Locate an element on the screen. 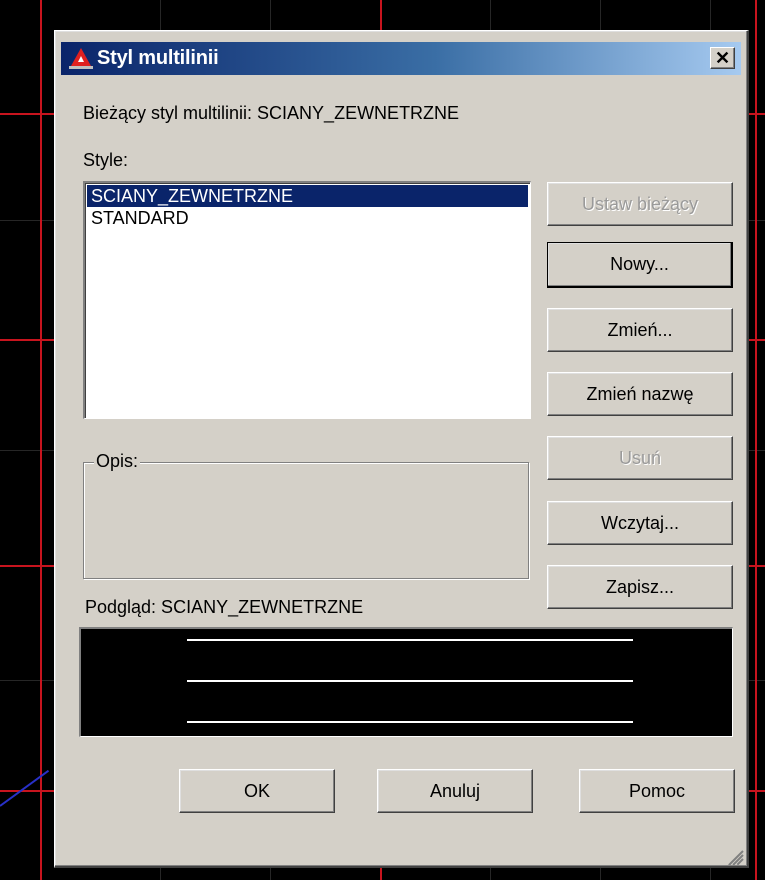 The width and height of the screenshot is (765, 880). rename-button: Zmień nazwę is located at coordinates (640, 394).